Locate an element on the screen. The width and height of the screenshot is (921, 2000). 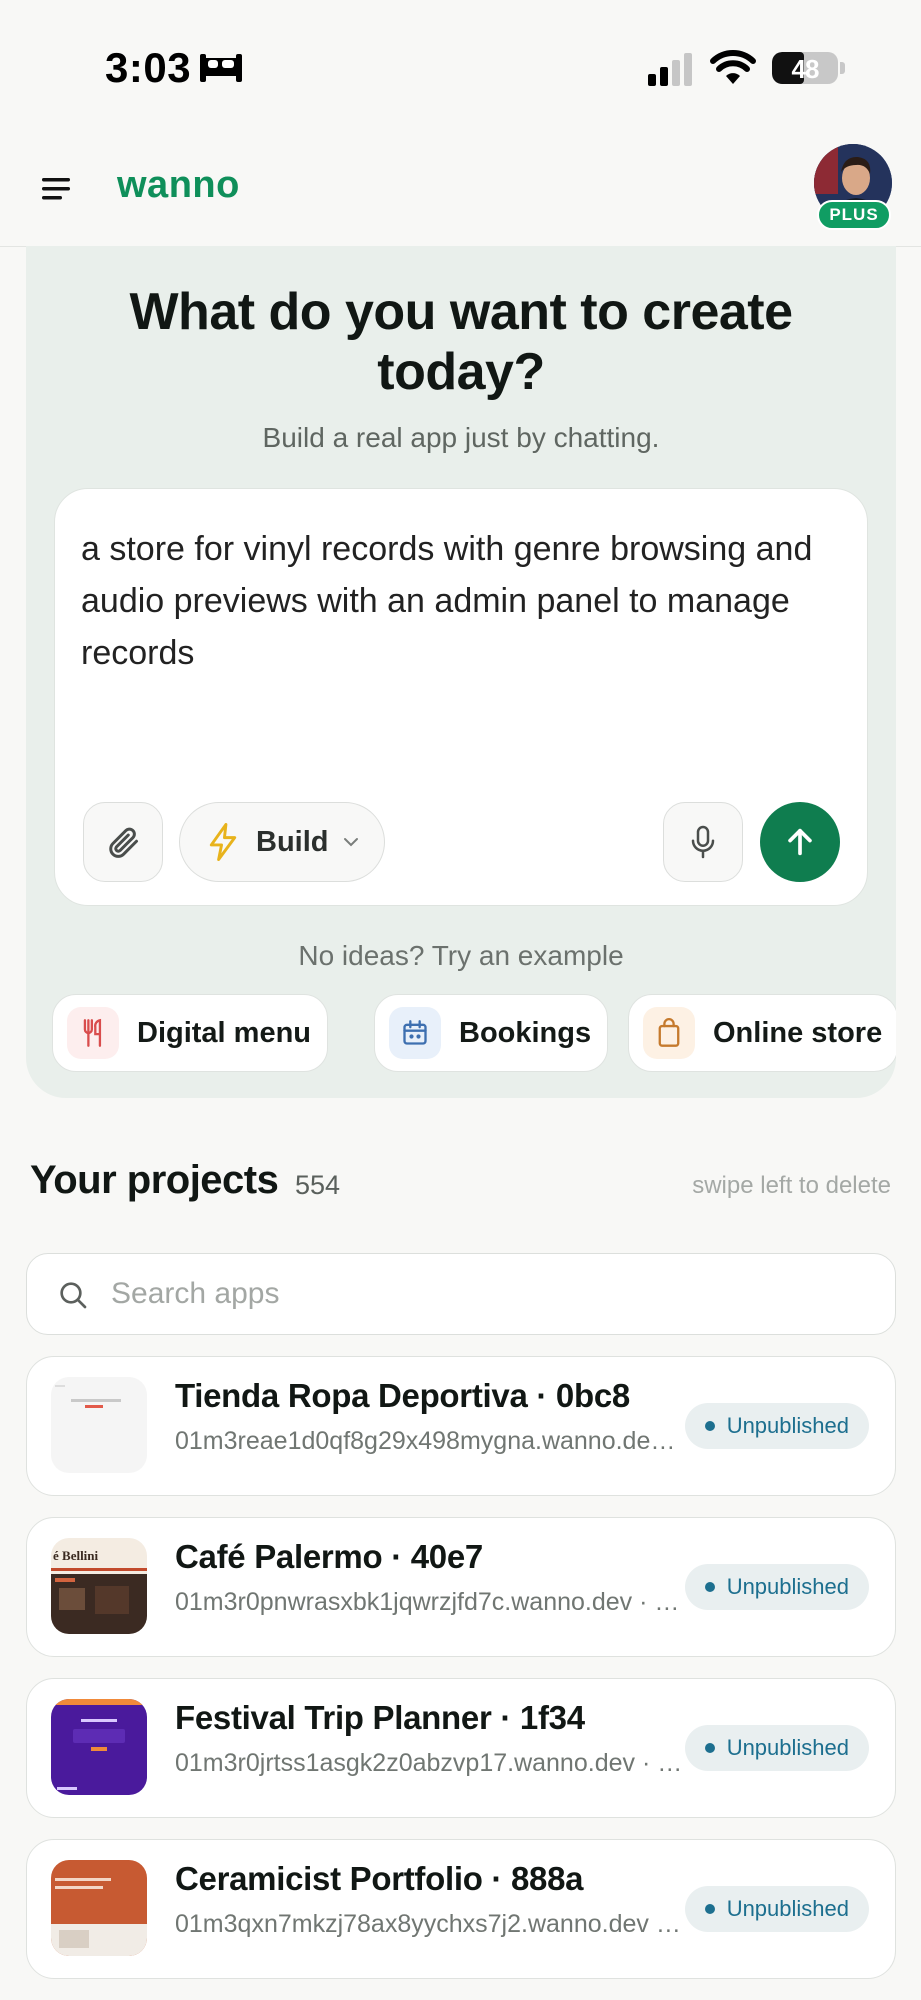
lightning-icon is located at coordinates (223, 842).